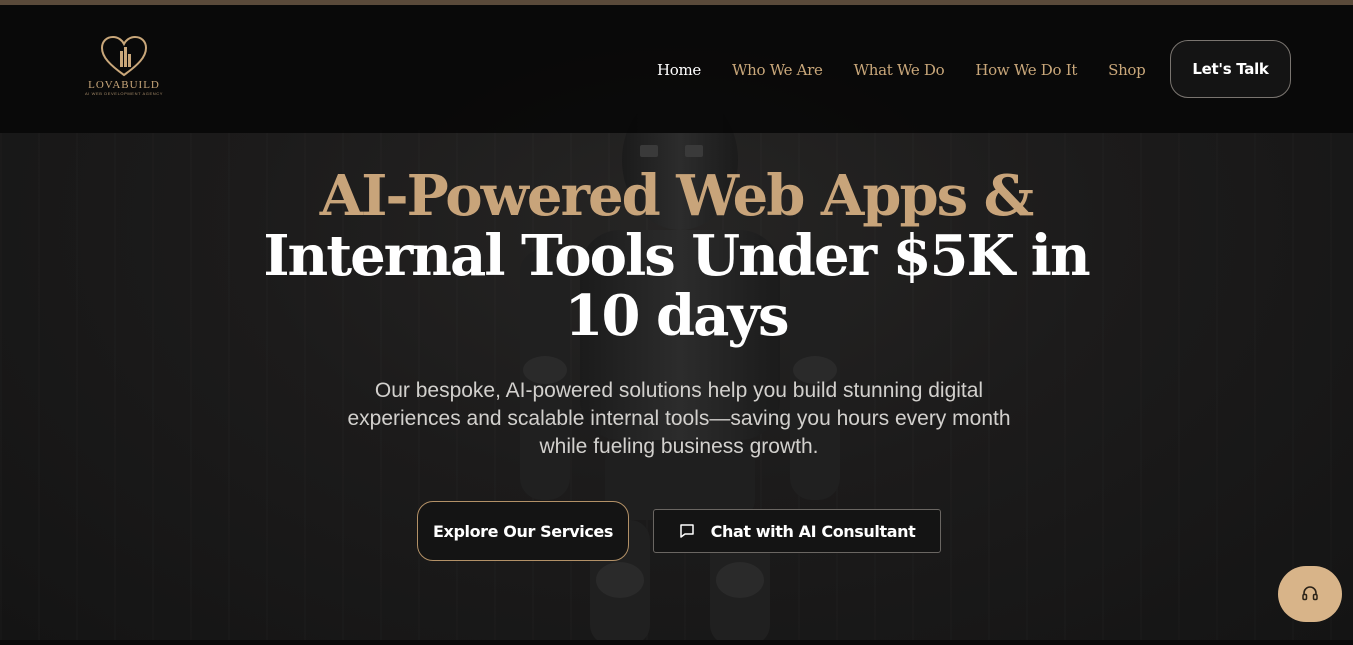  What do you see at coordinates (124, 56) in the screenshot?
I see `heart-building-icon` at bounding box center [124, 56].